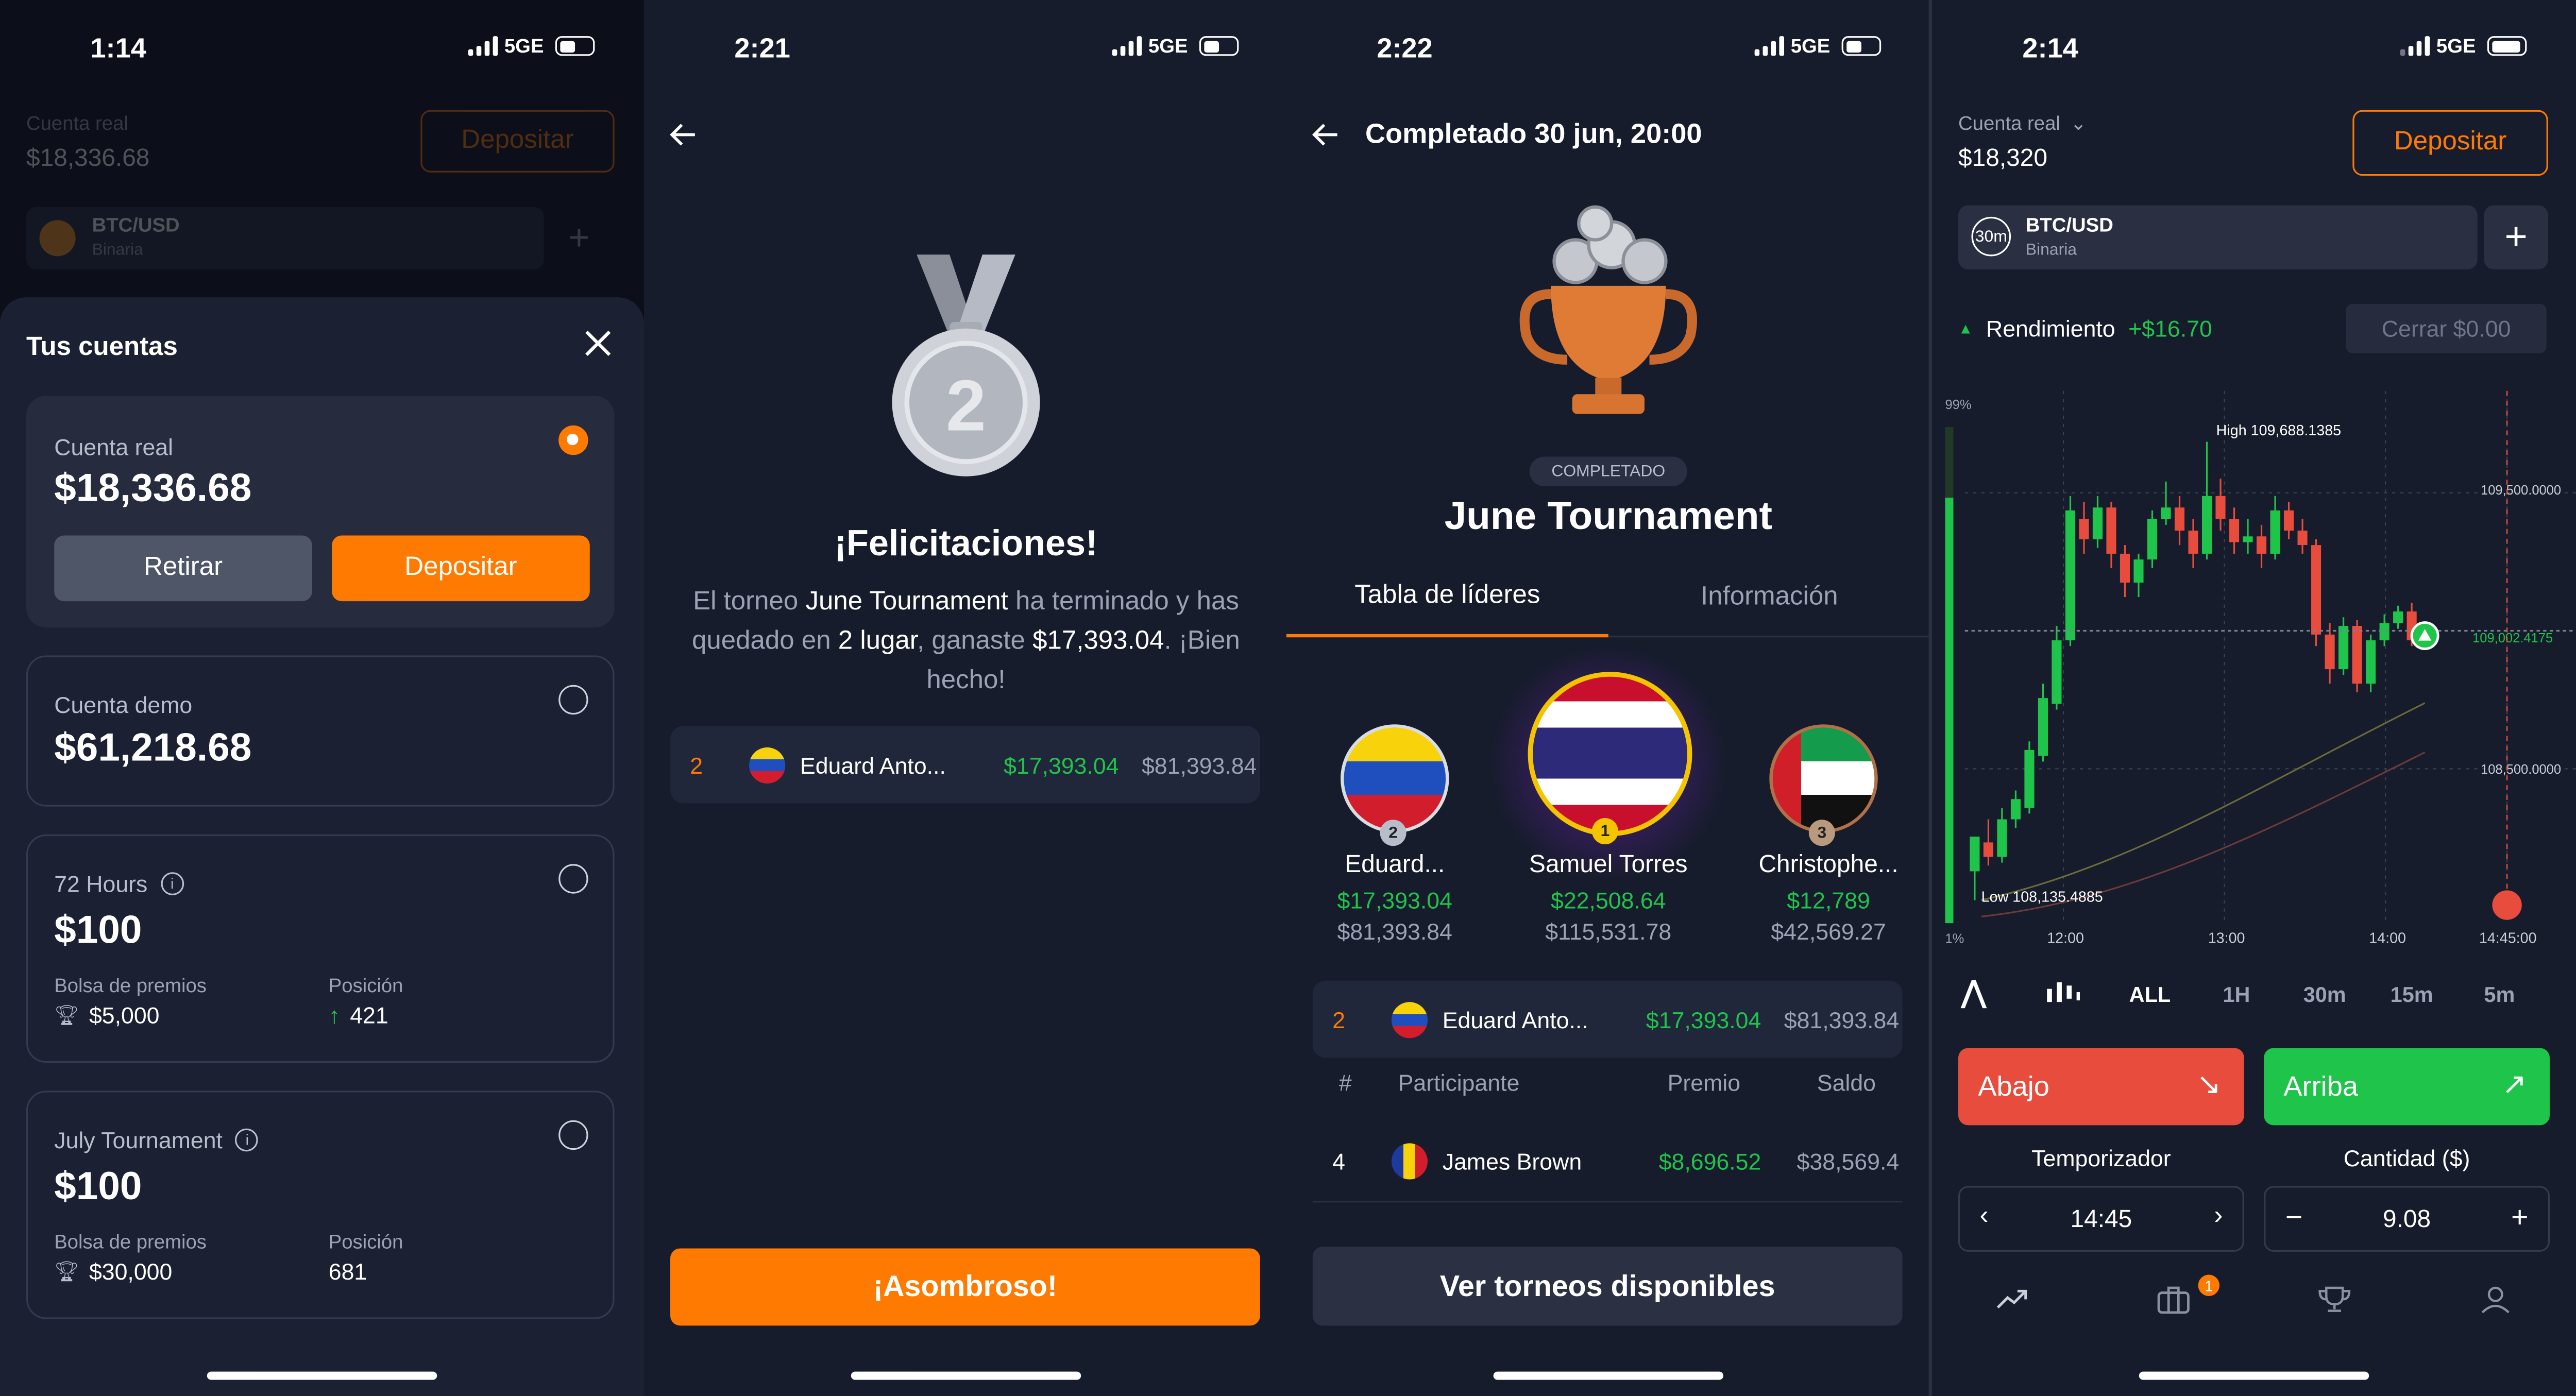 The width and height of the screenshot is (2576, 1396). I want to click on demo-account-card: Cuenta demo $61,218.68, so click(320, 731).